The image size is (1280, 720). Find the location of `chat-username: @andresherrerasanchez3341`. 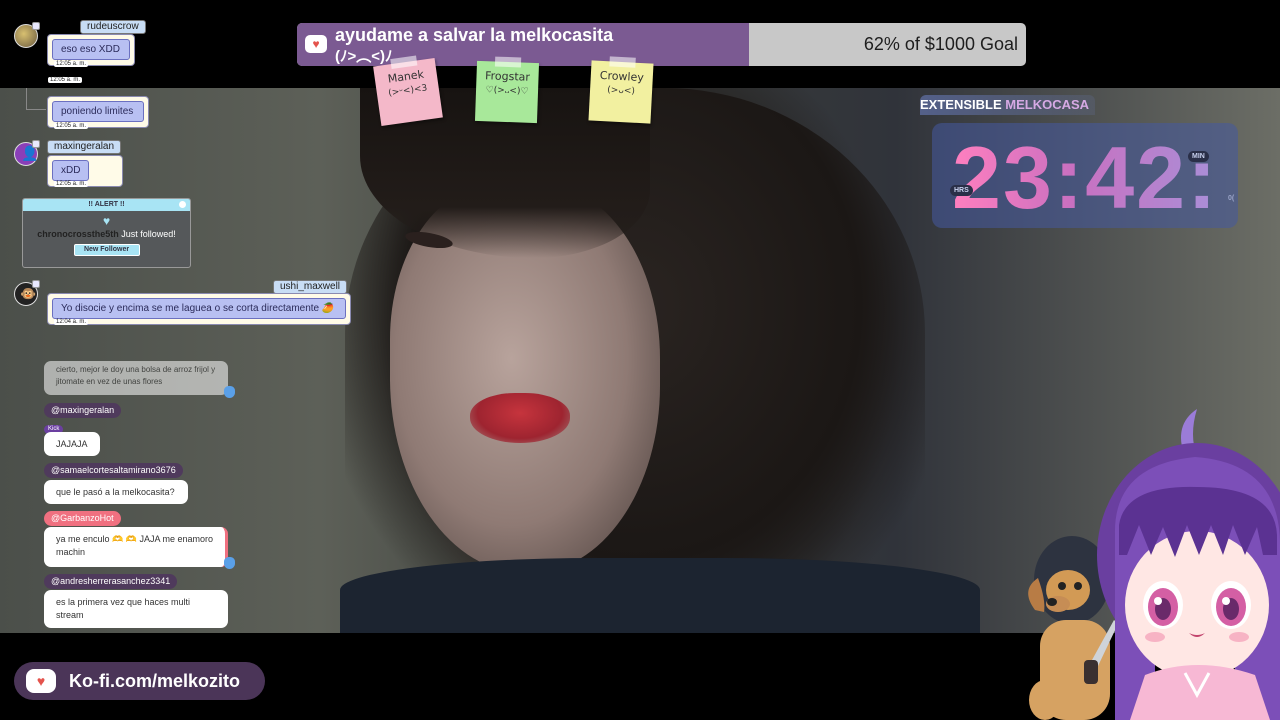

chat-username: @andresherrerasanchez3341 is located at coordinates (111, 581).